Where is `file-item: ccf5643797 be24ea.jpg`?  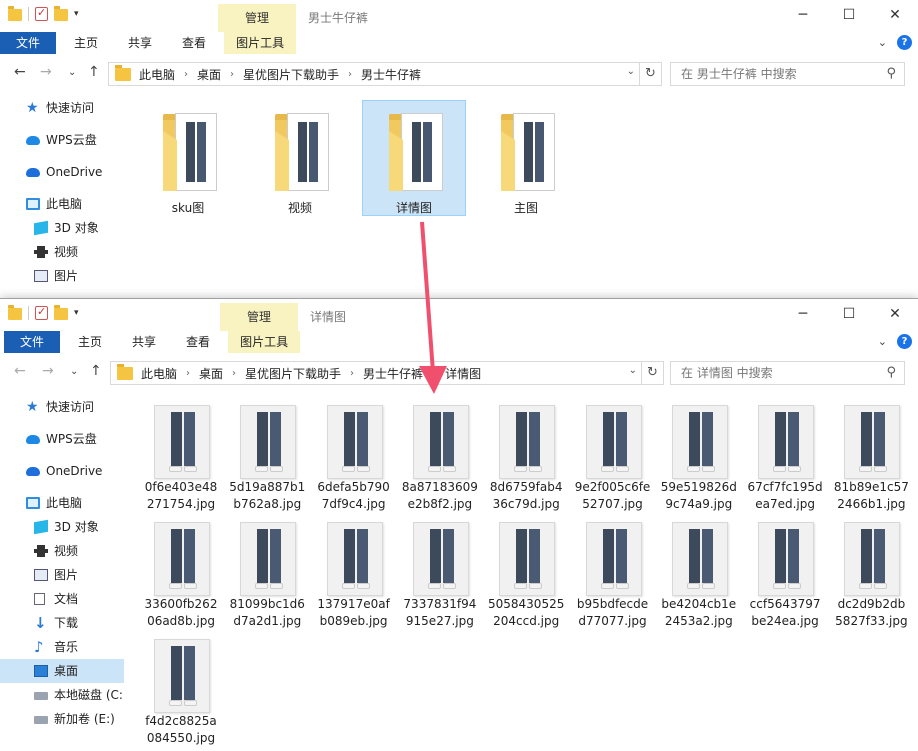 file-item: ccf5643797 be24ea.jpg is located at coordinates (785, 572).